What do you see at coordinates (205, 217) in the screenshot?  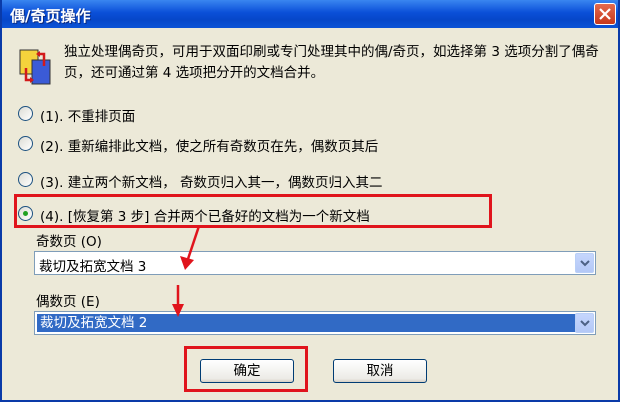 I see `option-label: (4). [恢复第 3 步] 合并两个已备好的文档为一个新文档` at bounding box center [205, 217].